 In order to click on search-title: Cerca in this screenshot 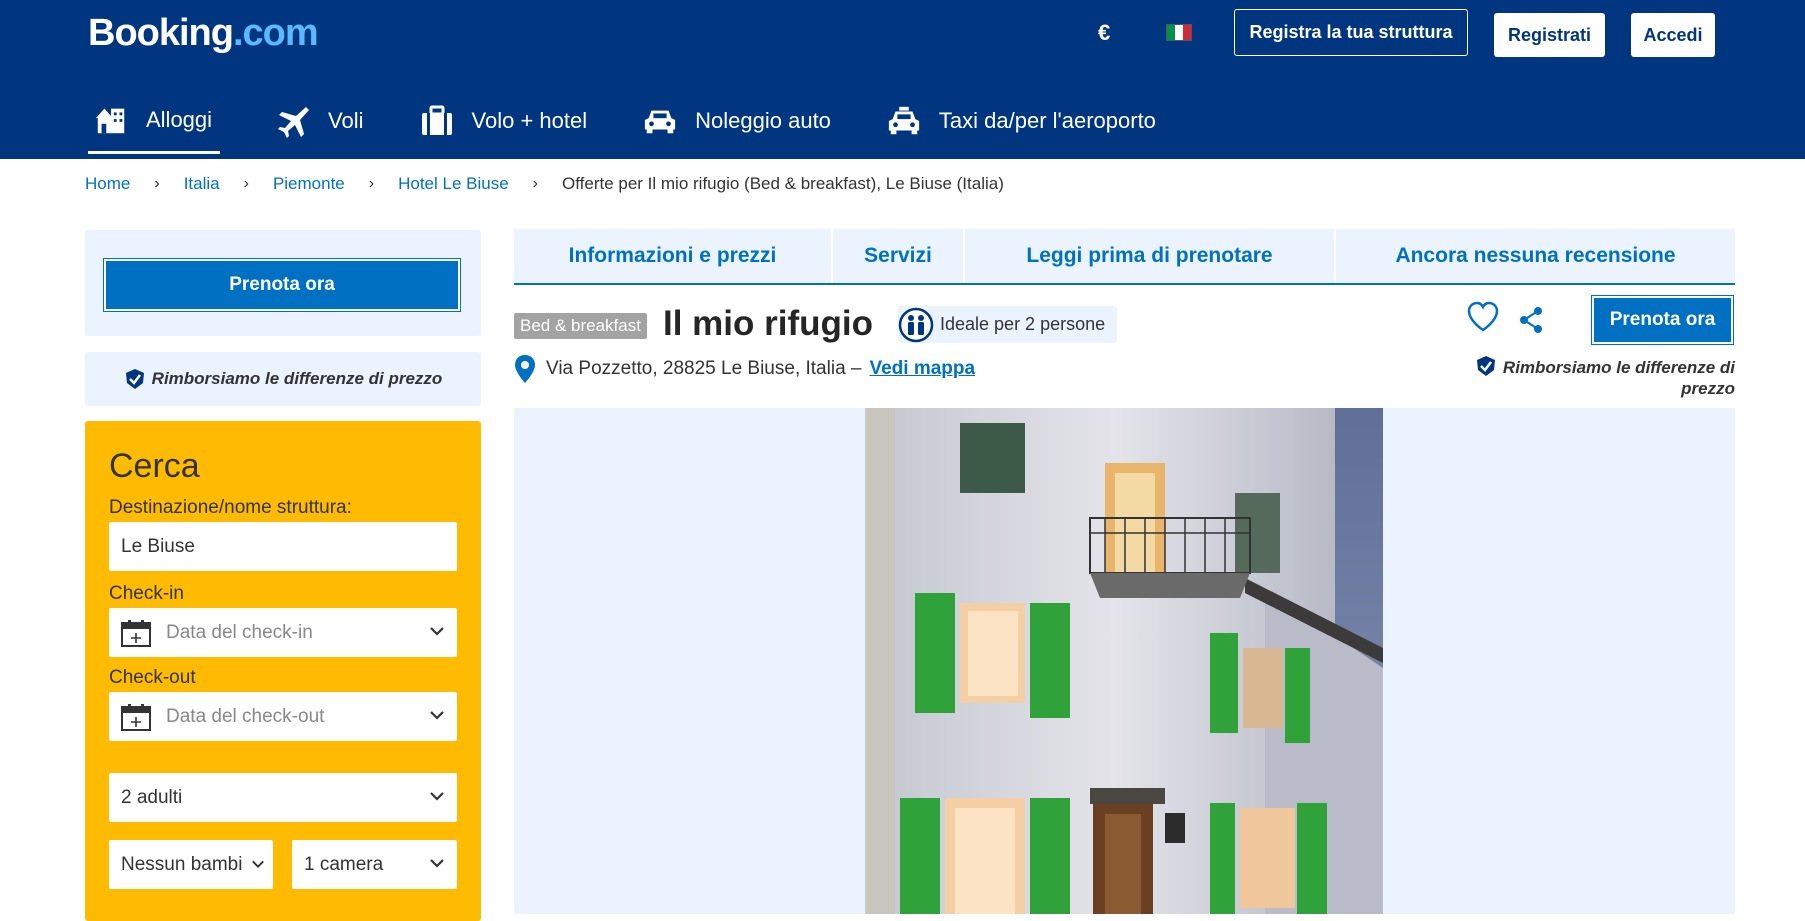, I will do `click(154, 466)`.